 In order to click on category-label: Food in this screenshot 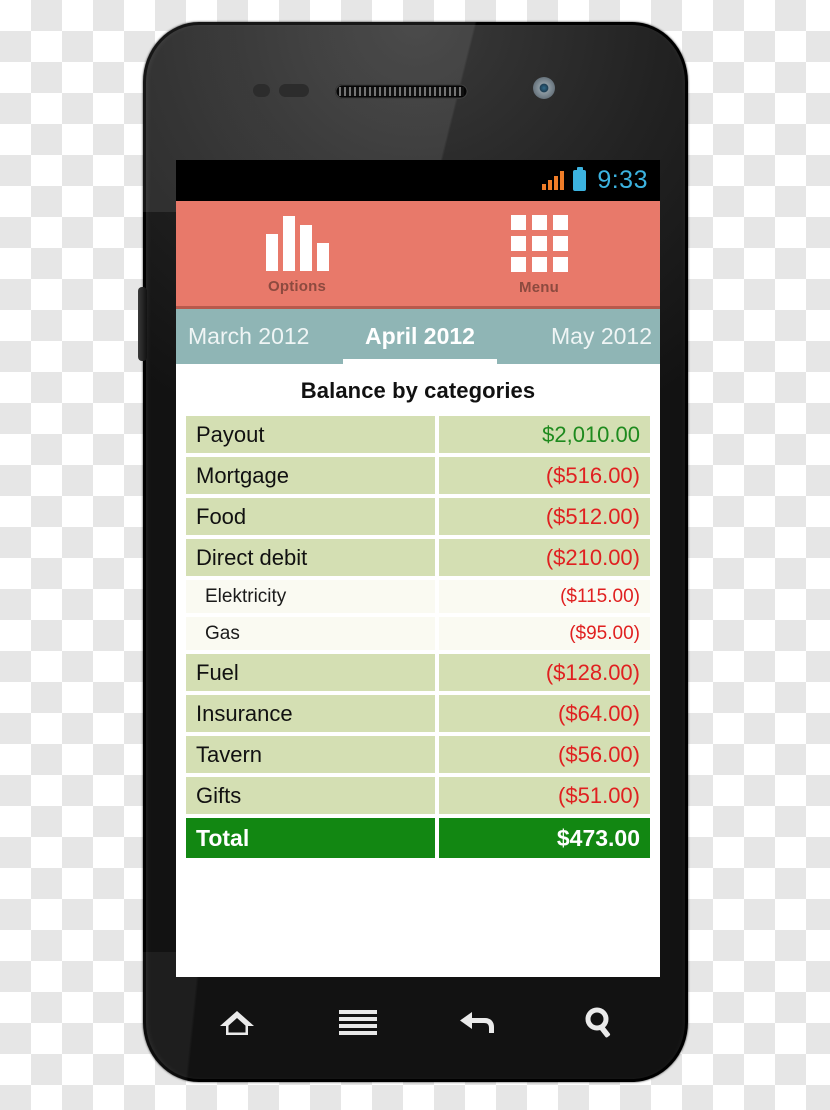, I will do `click(310, 516)`.